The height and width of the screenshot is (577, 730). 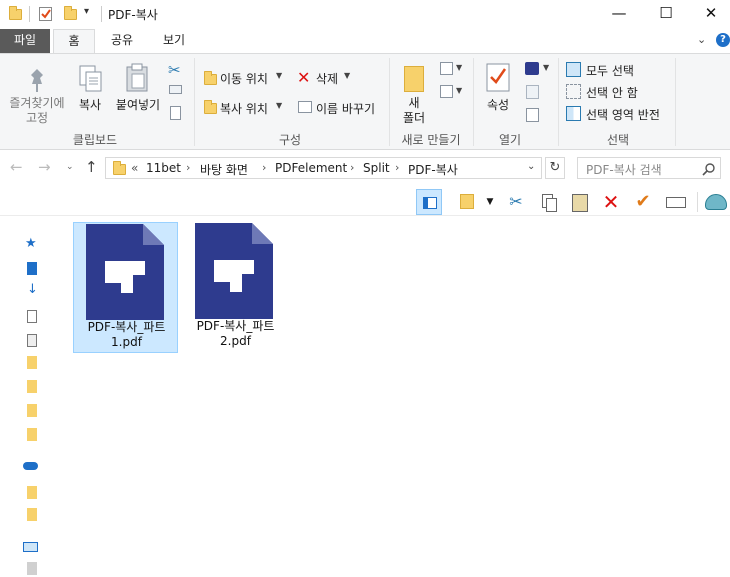 I want to click on address-dropdown-icon: ⌄, so click(x=531, y=166).